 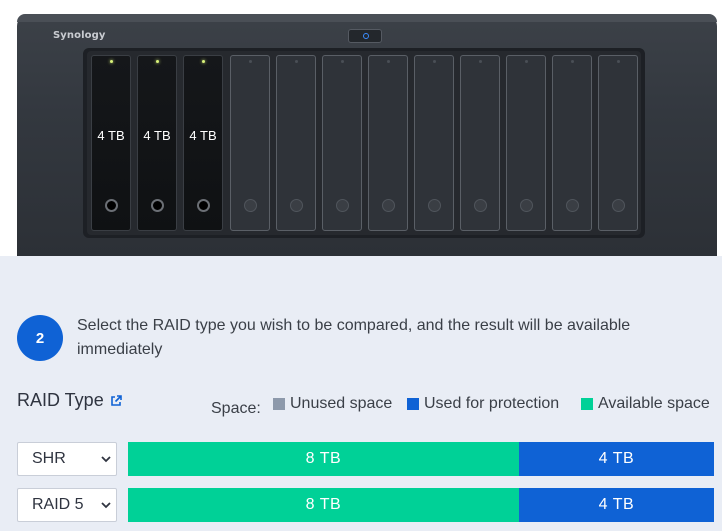 I want to click on nas-top-edge, so click(x=367, y=18).